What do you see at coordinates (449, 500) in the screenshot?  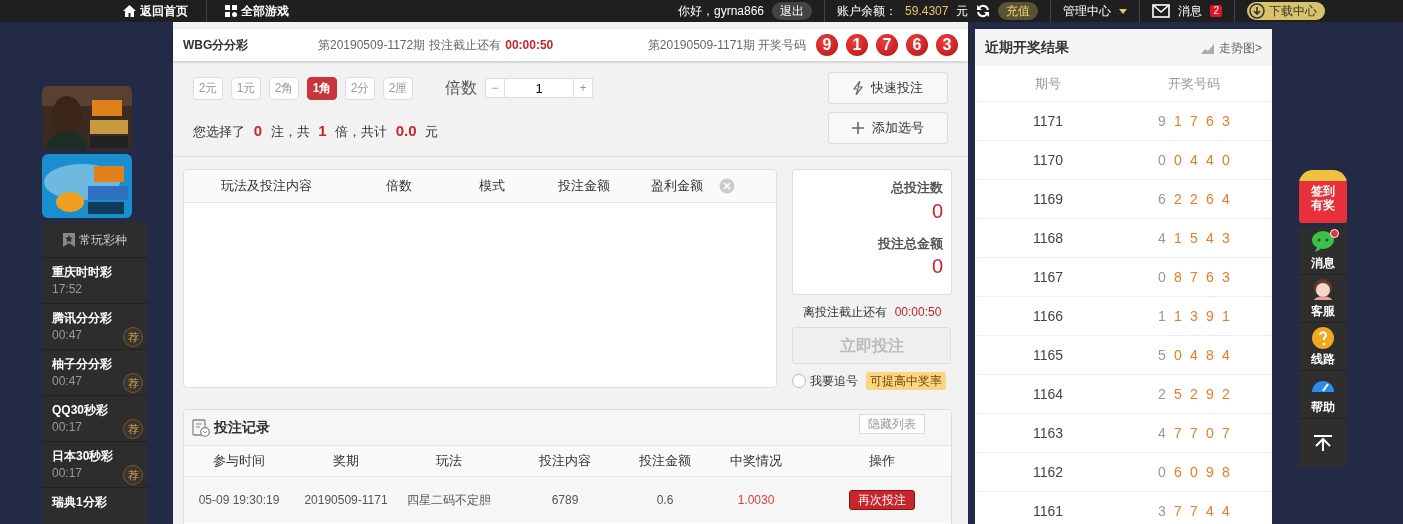 I see `table-cell-text: 四星二码不定胆` at bounding box center [449, 500].